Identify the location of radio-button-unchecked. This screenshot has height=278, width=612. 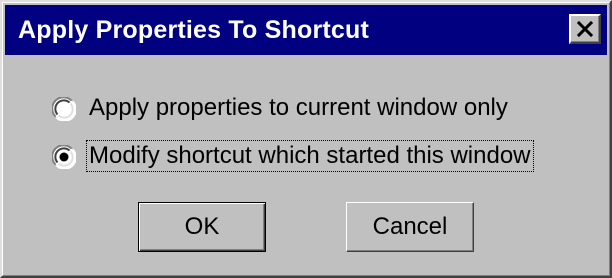
(64, 109).